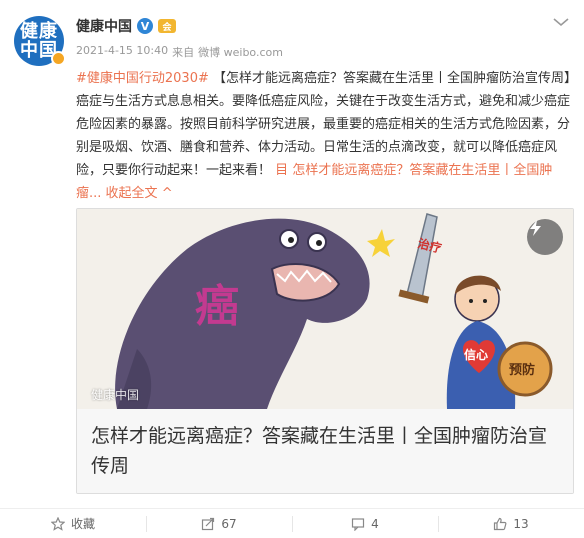  I want to click on vip-icon: 会, so click(167, 26).